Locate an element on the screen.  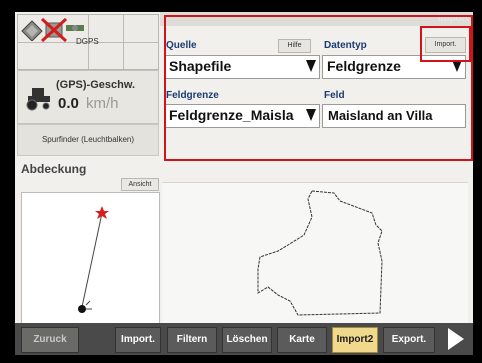
field-boundary-outline is located at coordinates (320, 253).